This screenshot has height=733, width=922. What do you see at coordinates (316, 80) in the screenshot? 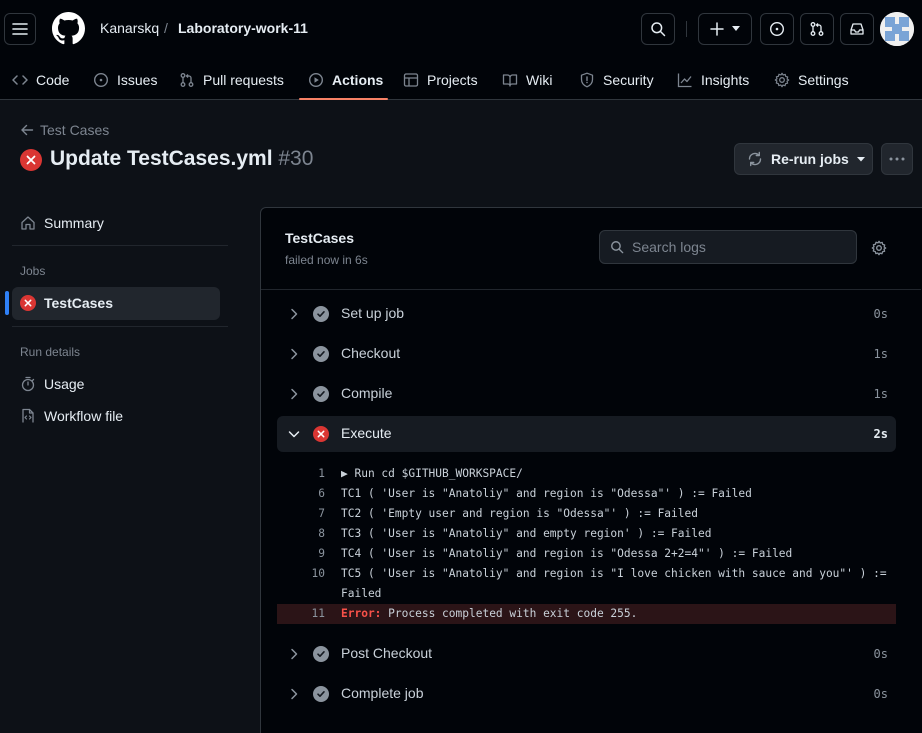
I see `play-icon` at bounding box center [316, 80].